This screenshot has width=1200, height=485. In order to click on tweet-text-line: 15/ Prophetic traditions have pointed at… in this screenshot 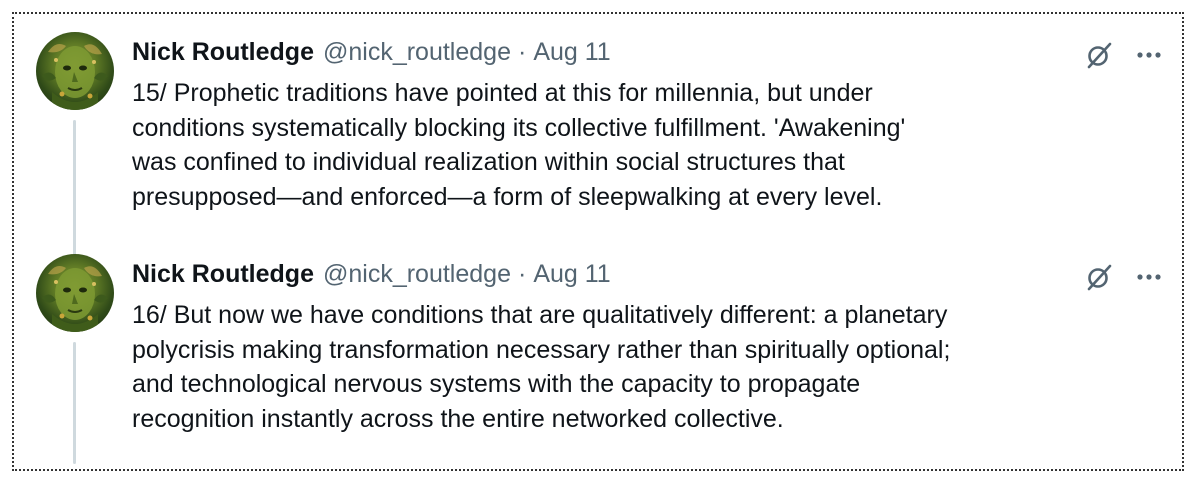, I will do `click(502, 93)`.